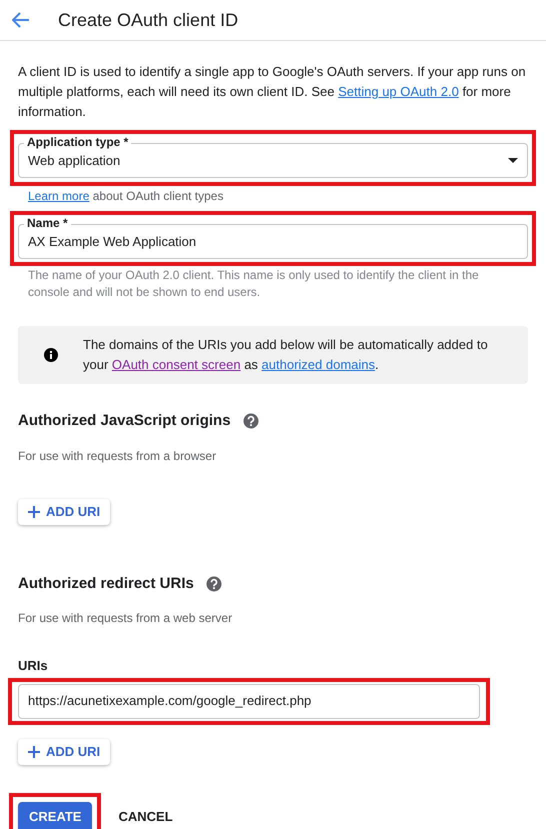 The width and height of the screenshot is (546, 829). I want to click on helper-text: The name of your OAuth 2.0 client. This name is only used to identify the client in the console and will not be shown to end users., so click(253, 284).